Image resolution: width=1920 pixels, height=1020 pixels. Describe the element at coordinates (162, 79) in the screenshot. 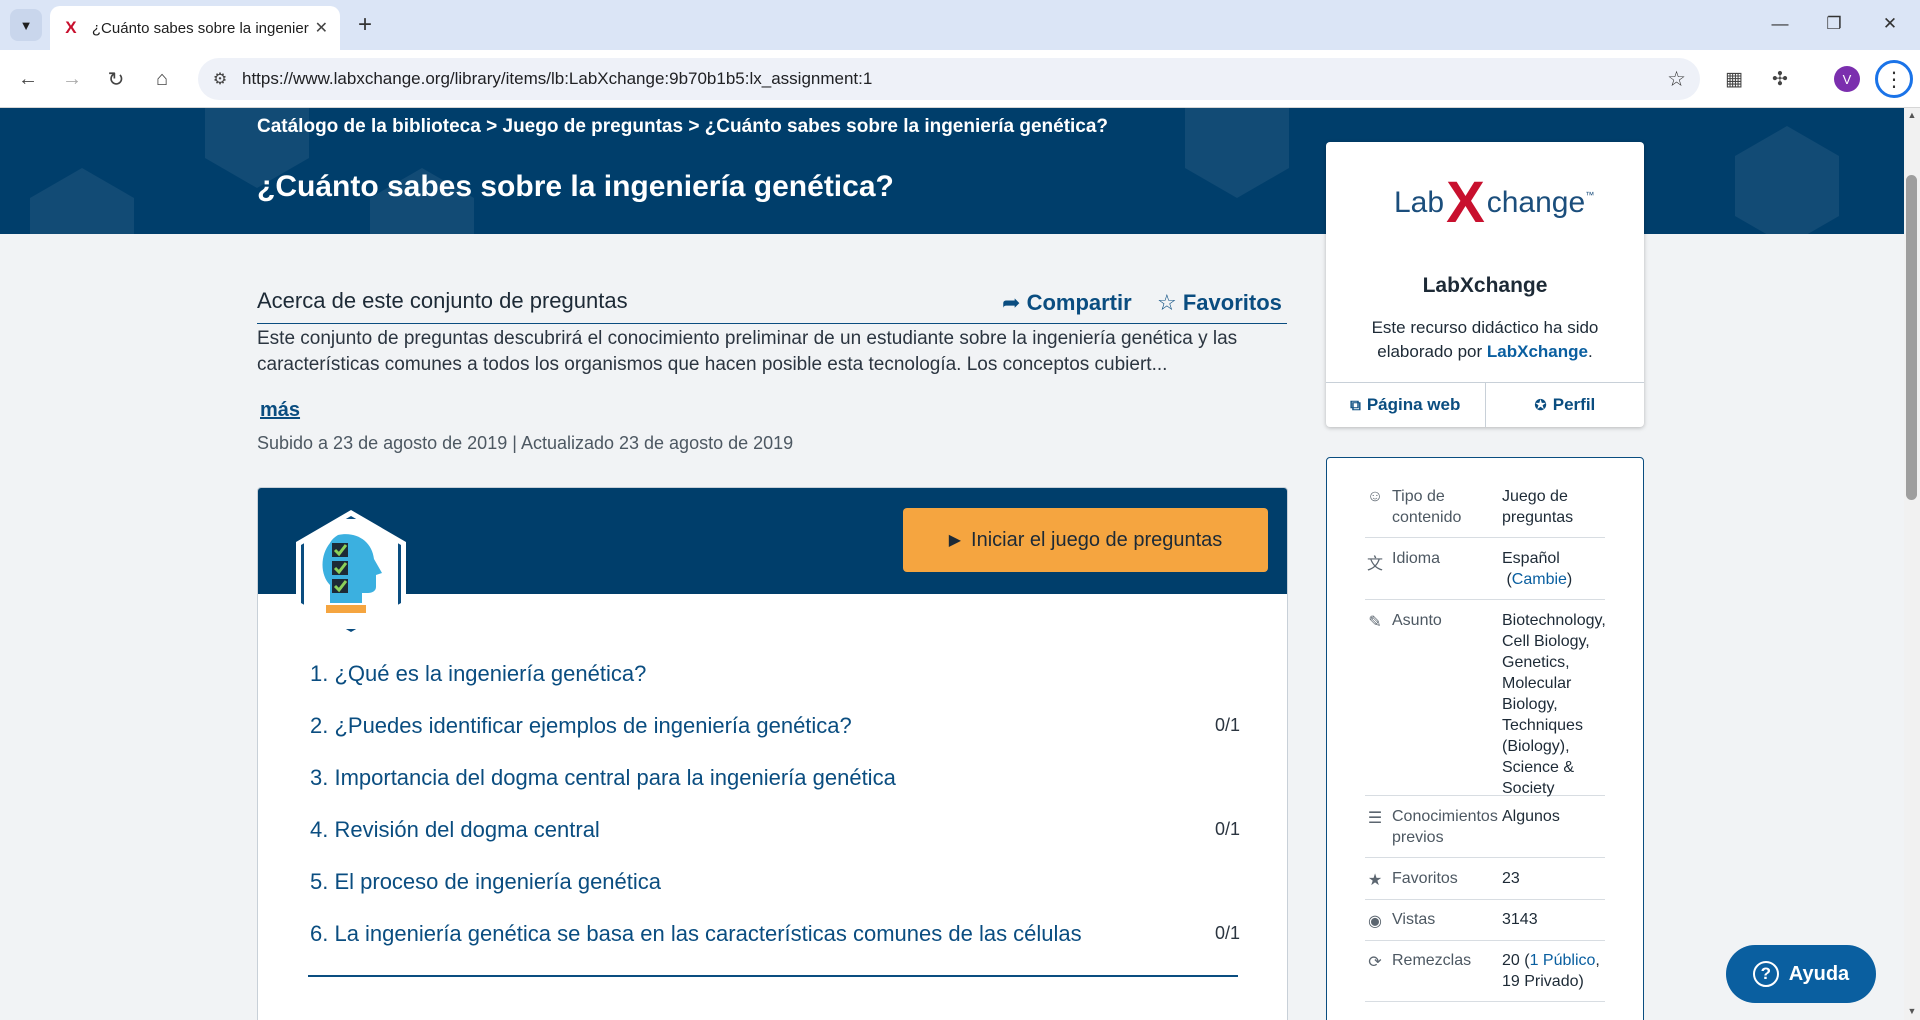

I see `home-icon: ⌂` at that location.